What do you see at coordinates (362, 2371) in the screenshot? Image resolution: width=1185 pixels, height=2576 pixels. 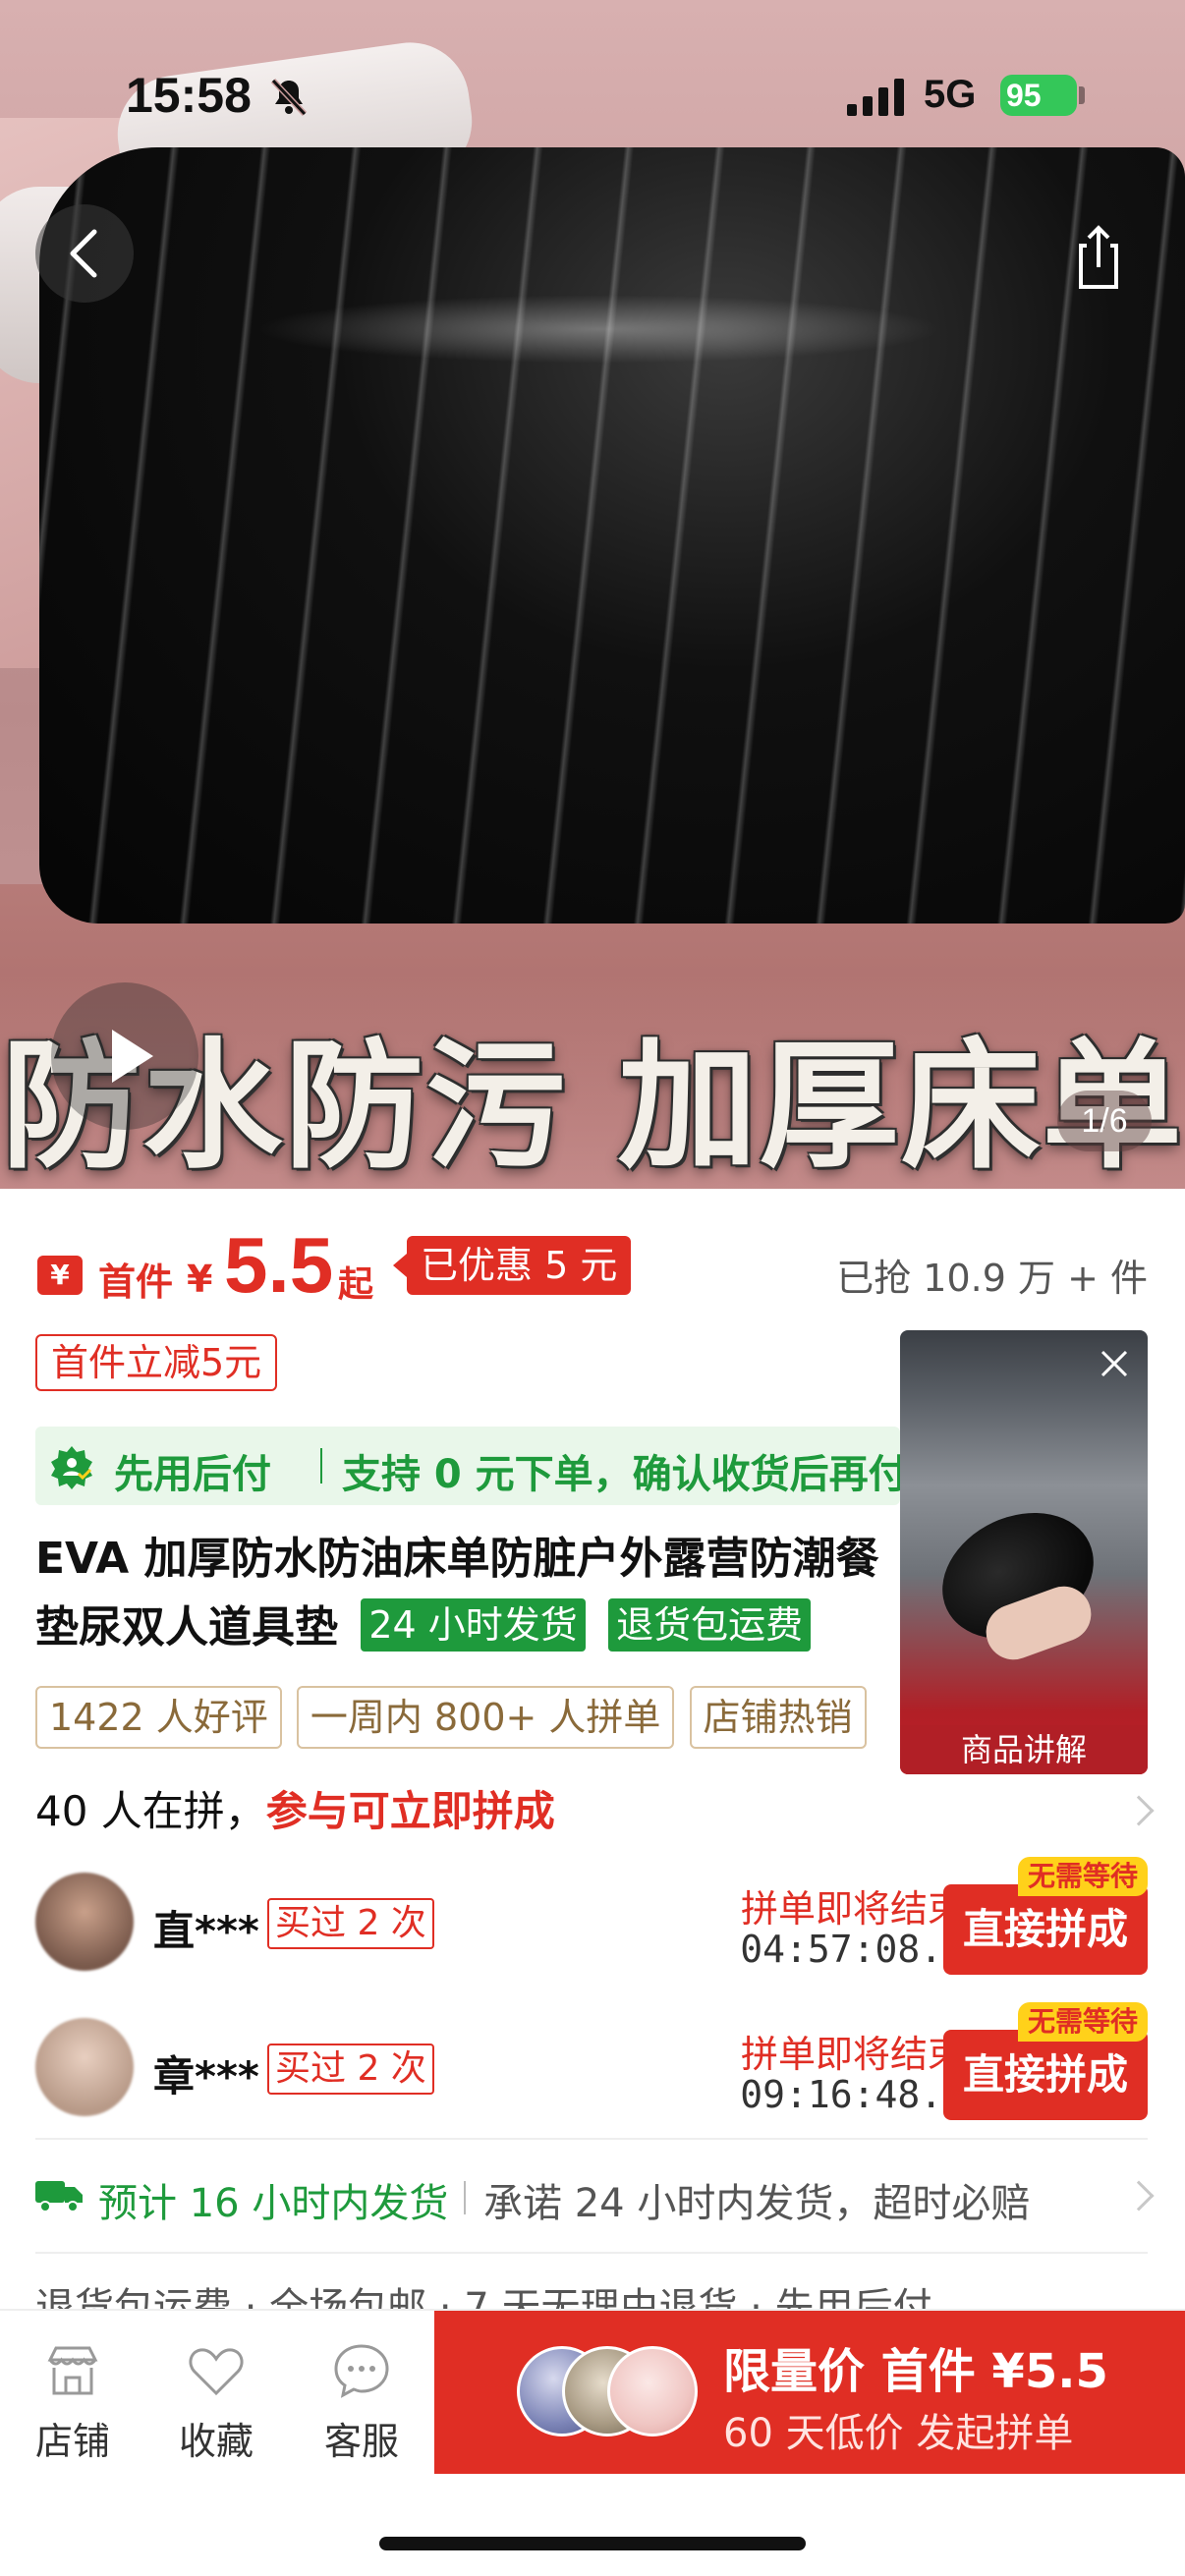 I see `chat-bubble-icon` at bounding box center [362, 2371].